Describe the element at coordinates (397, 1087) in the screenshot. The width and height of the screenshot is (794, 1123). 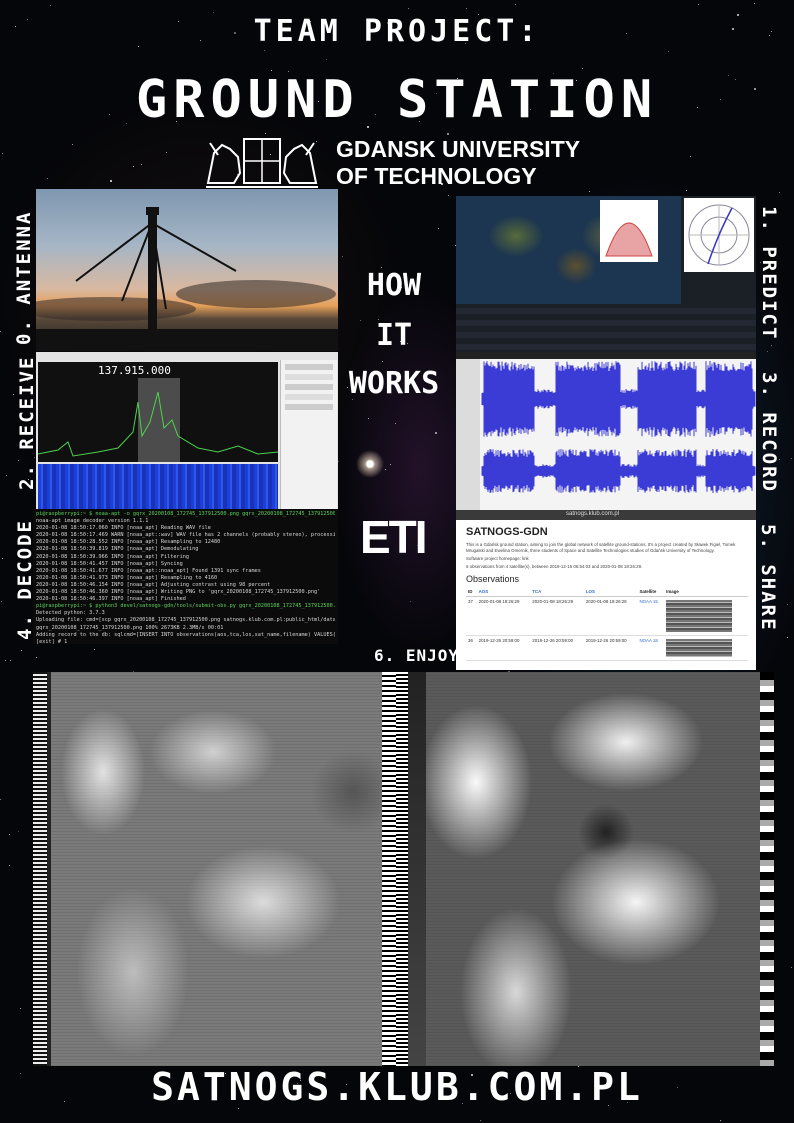
I see `footer-url: SATNOGS.KLUB.COM.PL` at that location.